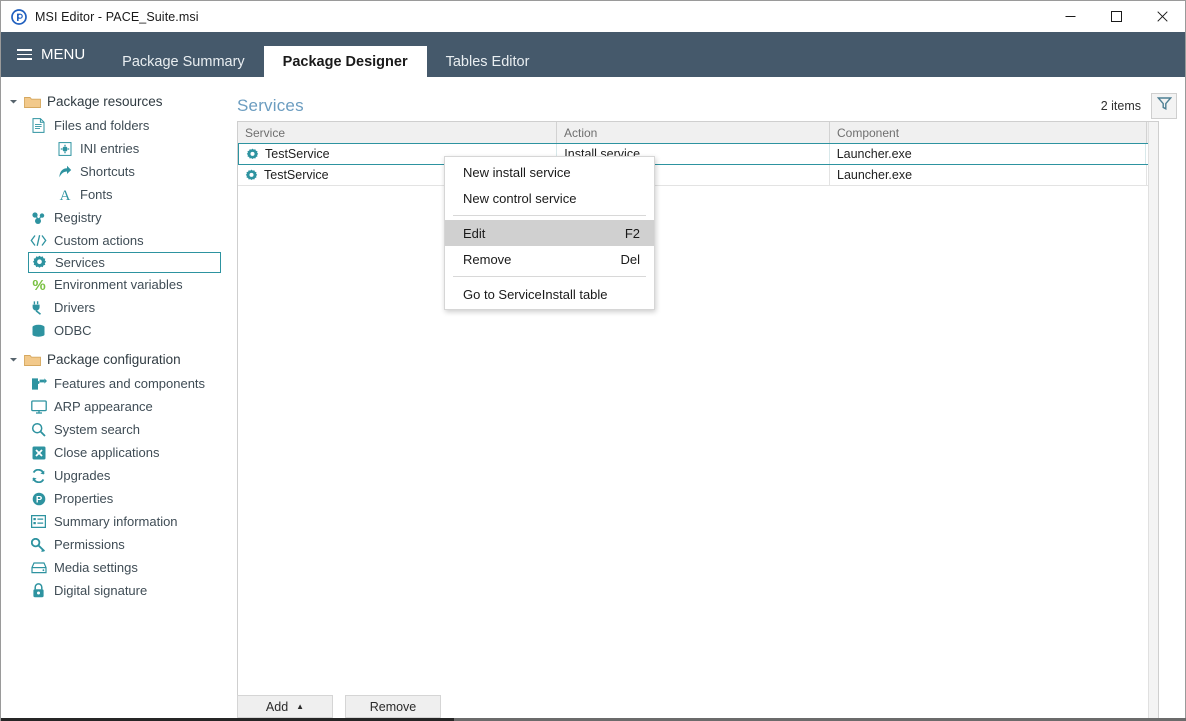  What do you see at coordinates (549, 294) in the screenshot?
I see `context-menu-item-go-to-serviceinstall-table: Go to ServiceInstall table` at bounding box center [549, 294].